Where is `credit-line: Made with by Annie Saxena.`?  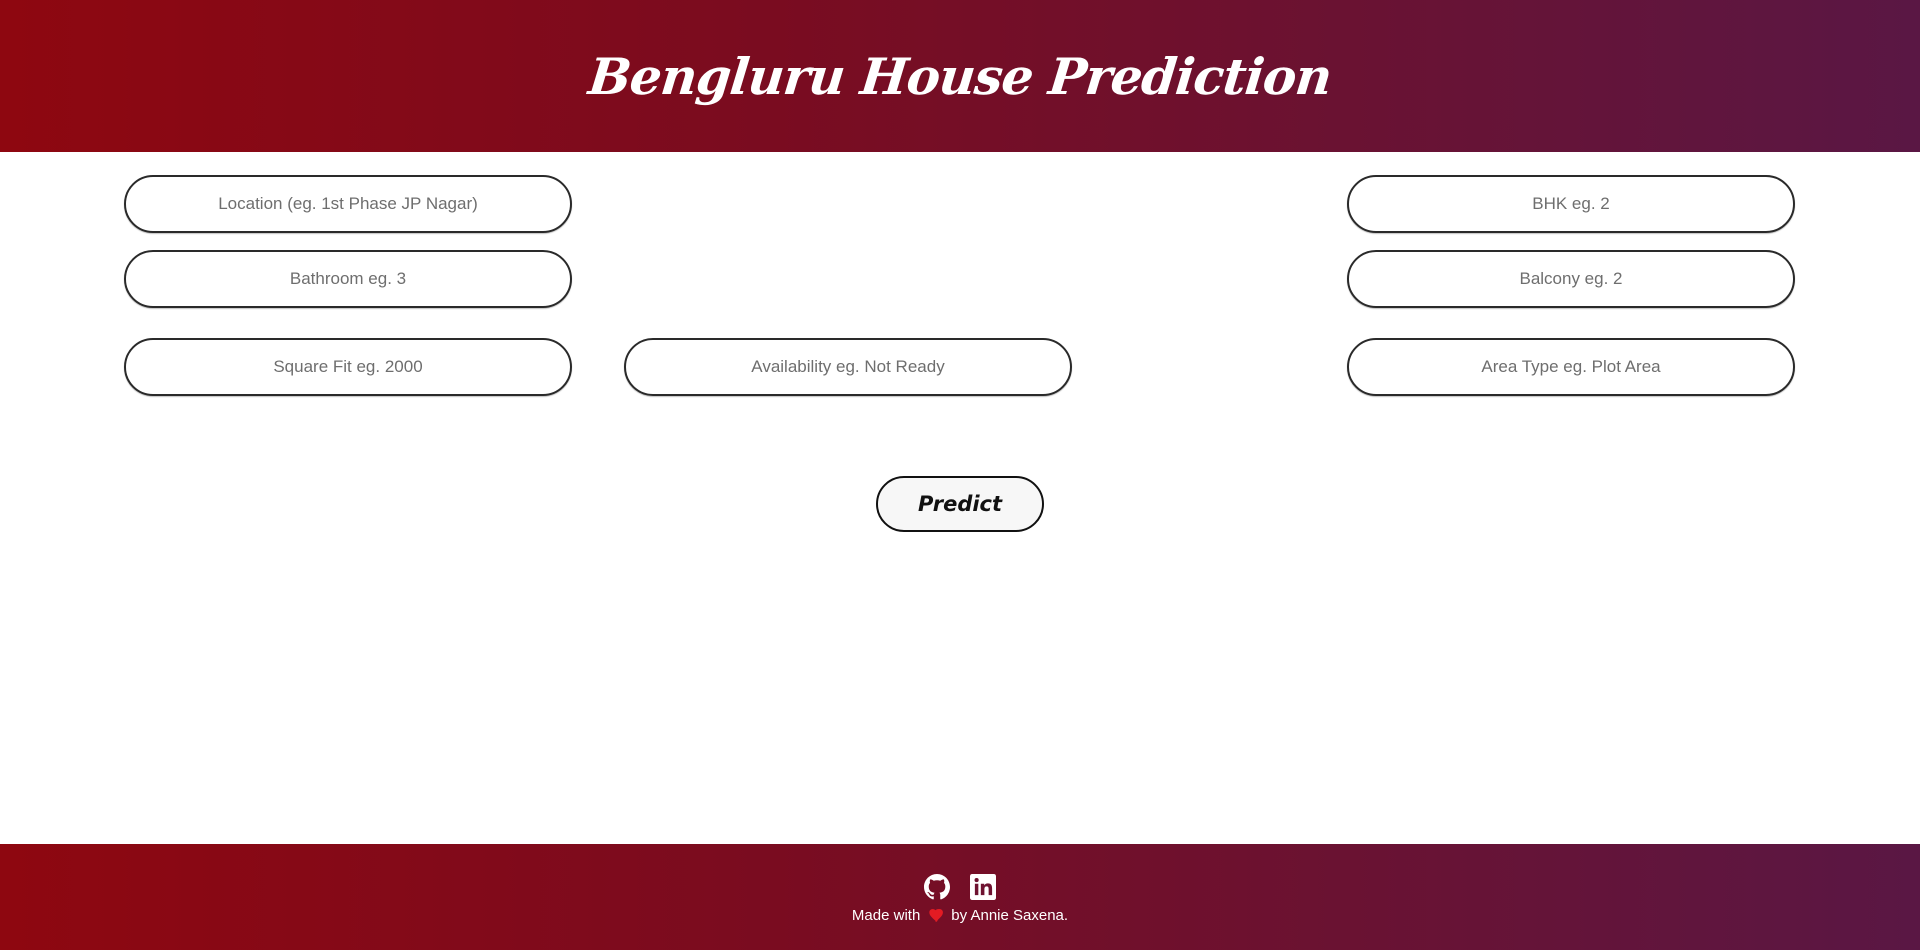
credit-line: Made with by Annie Saxena. is located at coordinates (960, 916).